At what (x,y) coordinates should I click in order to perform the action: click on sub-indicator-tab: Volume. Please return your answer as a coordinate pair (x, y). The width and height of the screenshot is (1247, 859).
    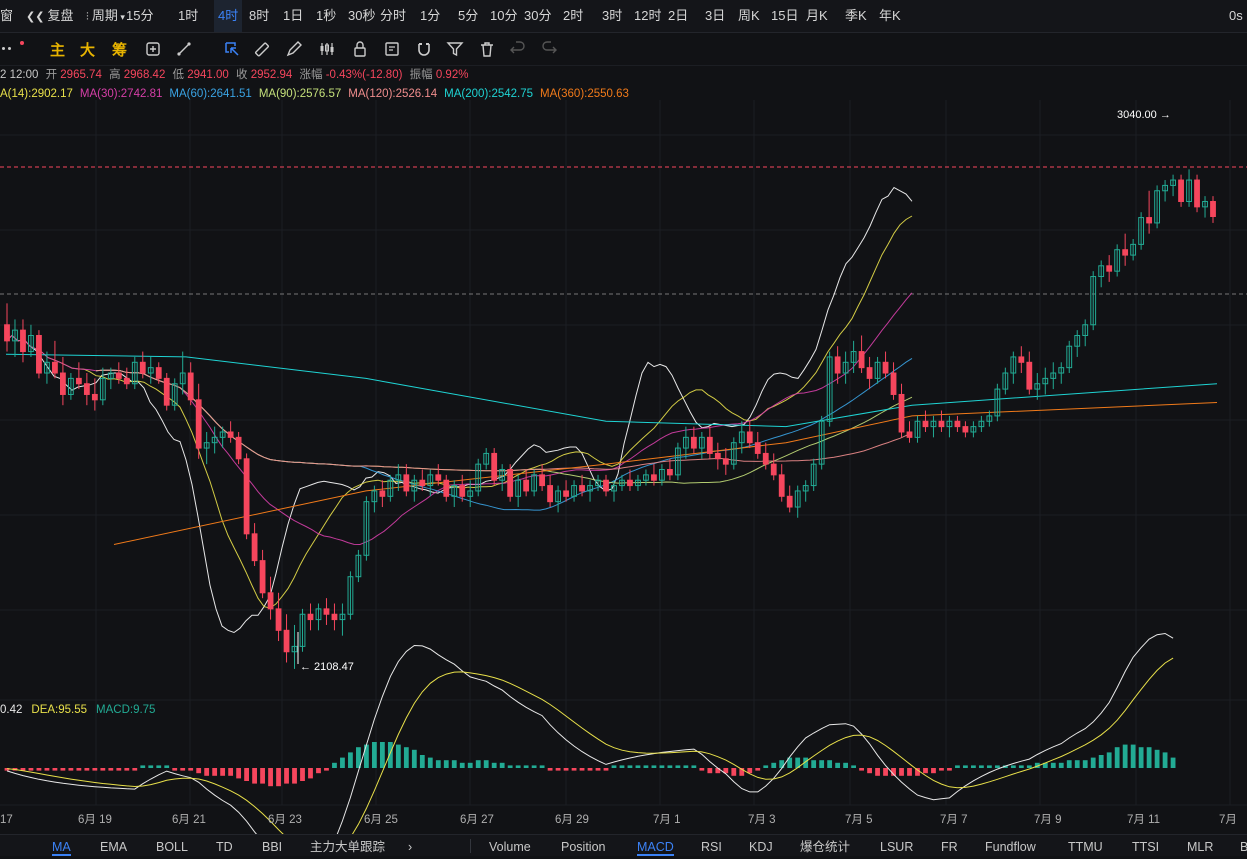
    Looking at the image, I should click on (510, 845).